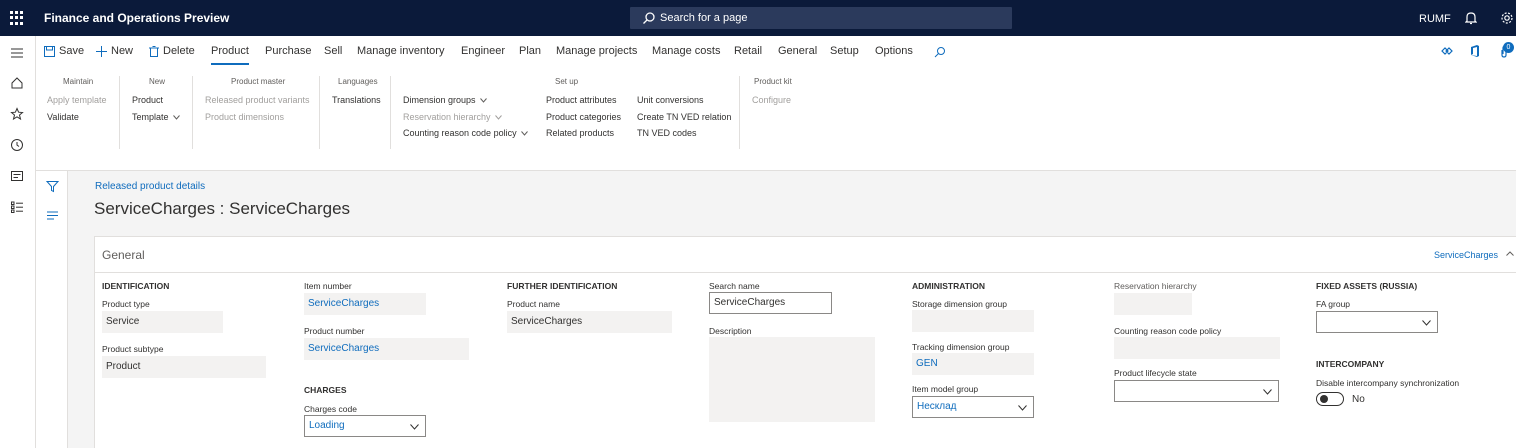 Image resolution: width=1516 pixels, height=448 pixels. What do you see at coordinates (334, 331) in the screenshot?
I see `product-number-label: Product number` at bounding box center [334, 331].